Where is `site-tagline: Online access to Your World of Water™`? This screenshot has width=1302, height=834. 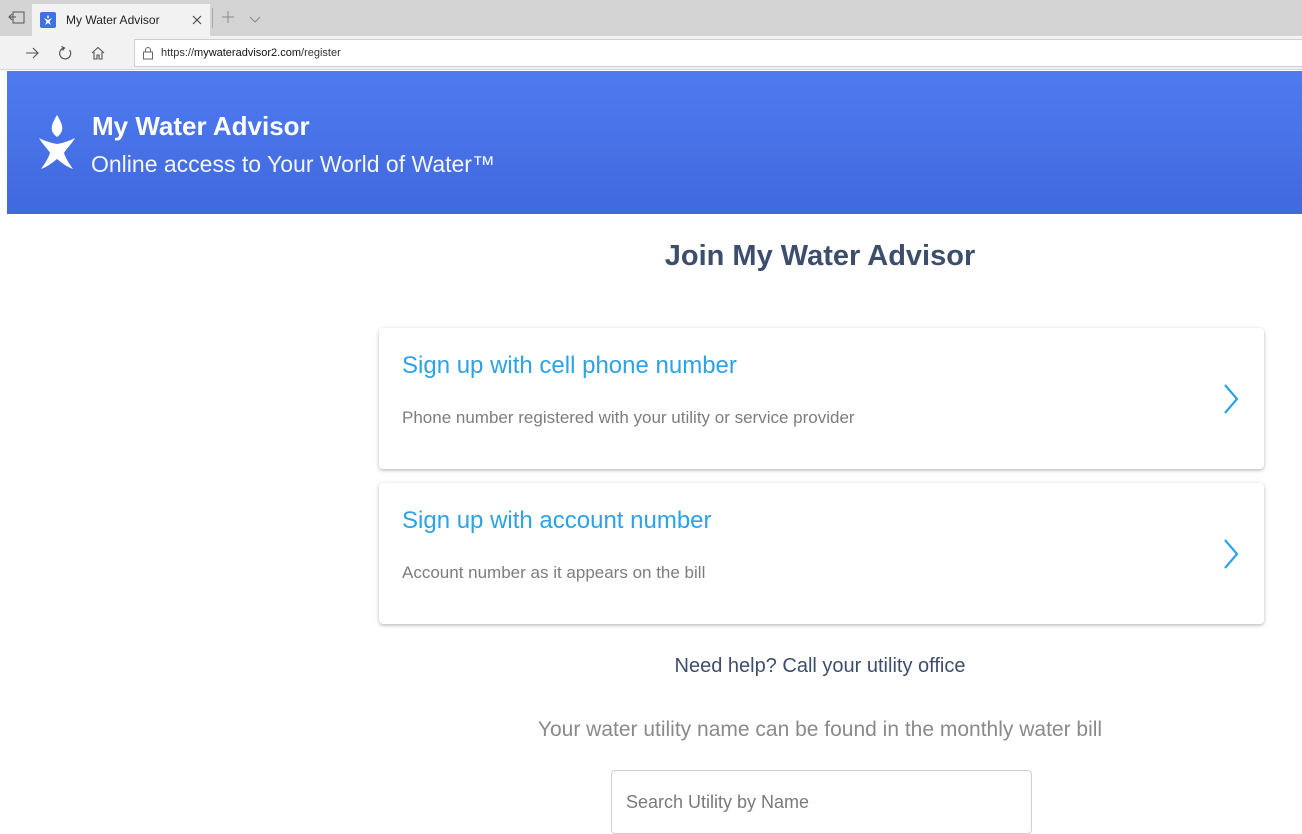 site-tagline: Online access to Your World of Water™ is located at coordinates (293, 164).